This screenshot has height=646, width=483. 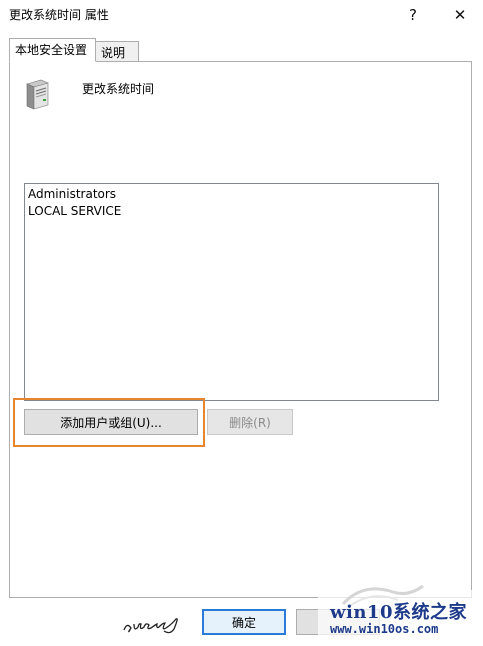 I want to click on tab-local-security-setting: 本地安全设置, so click(x=52, y=50).